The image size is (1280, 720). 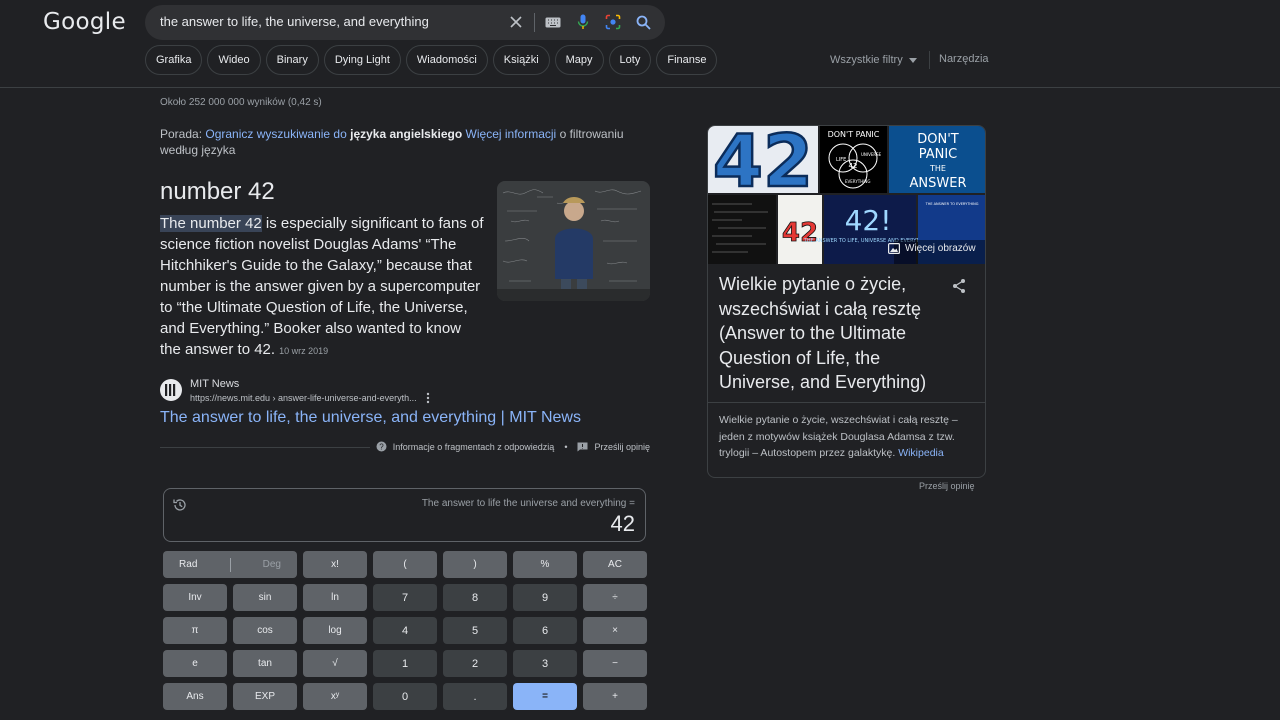 What do you see at coordinates (894, 248) in the screenshot?
I see `image-icon` at bounding box center [894, 248].